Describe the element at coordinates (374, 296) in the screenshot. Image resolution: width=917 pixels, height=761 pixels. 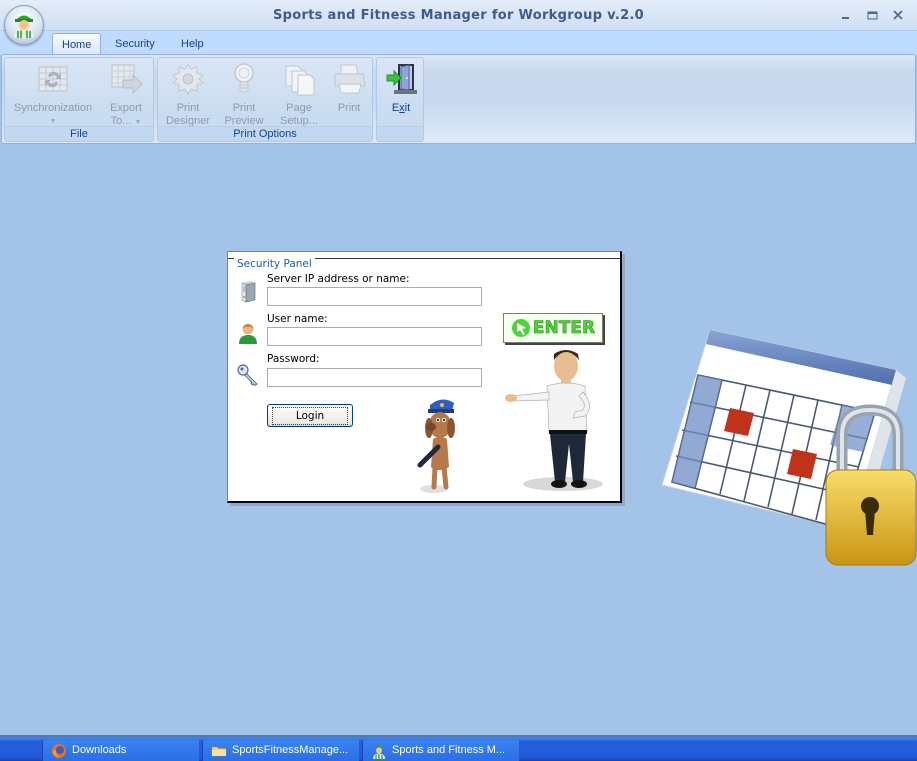
I see `server-input` at that location.